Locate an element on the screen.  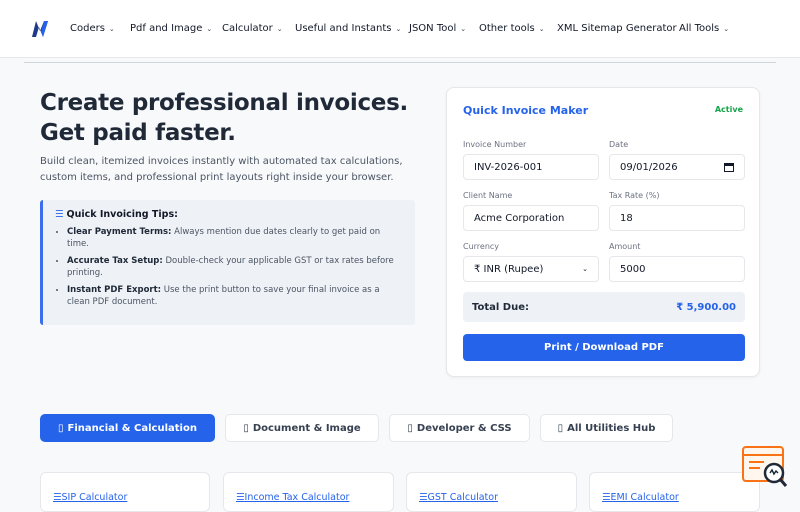
nav-item-xml-sitemap: XML Sitemap Generator is located at coordinates (617, 28).